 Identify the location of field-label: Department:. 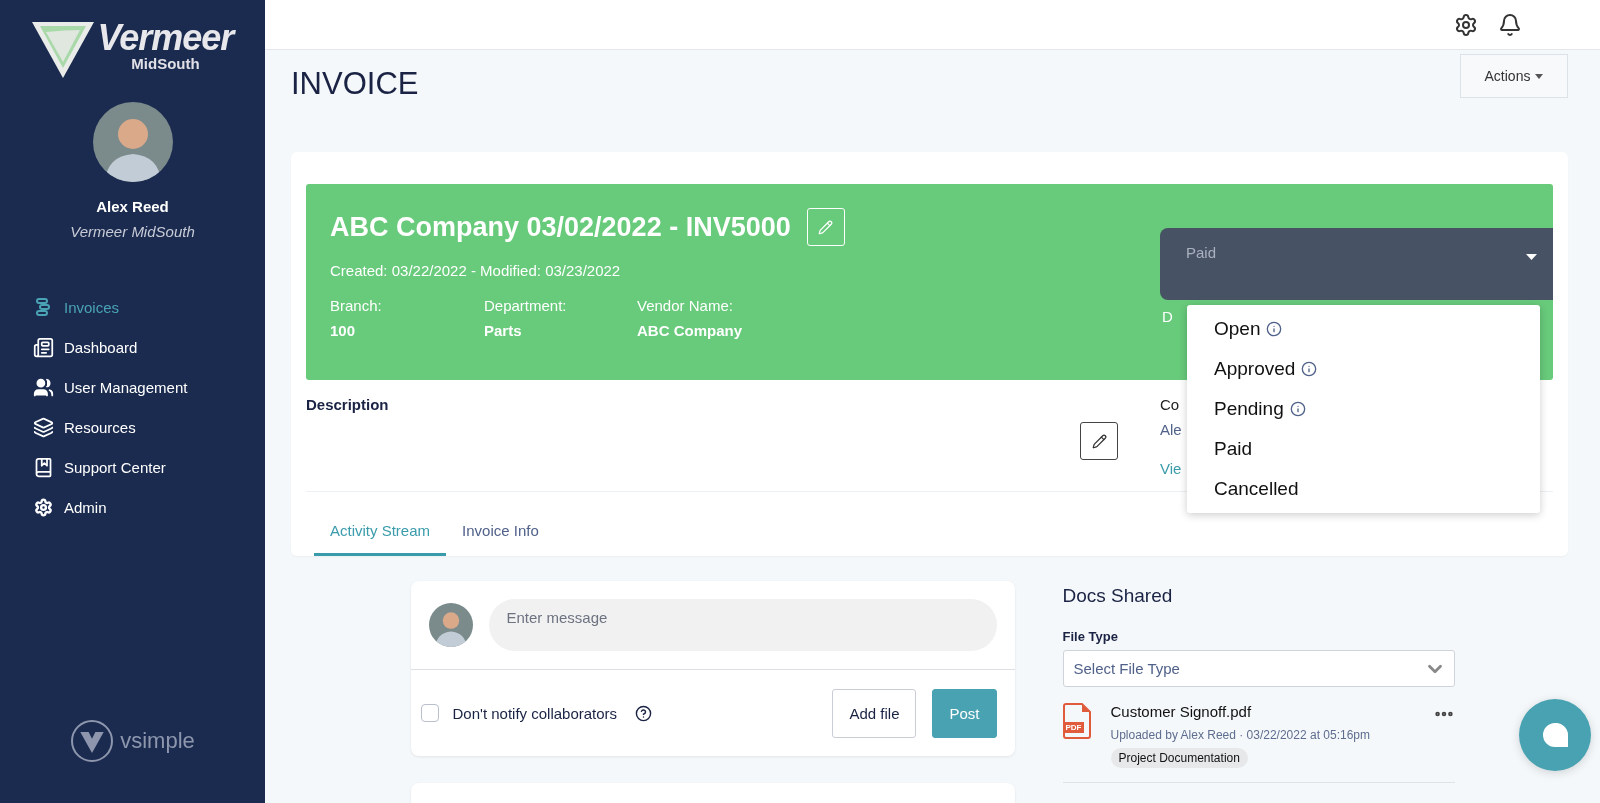
(526, 305).